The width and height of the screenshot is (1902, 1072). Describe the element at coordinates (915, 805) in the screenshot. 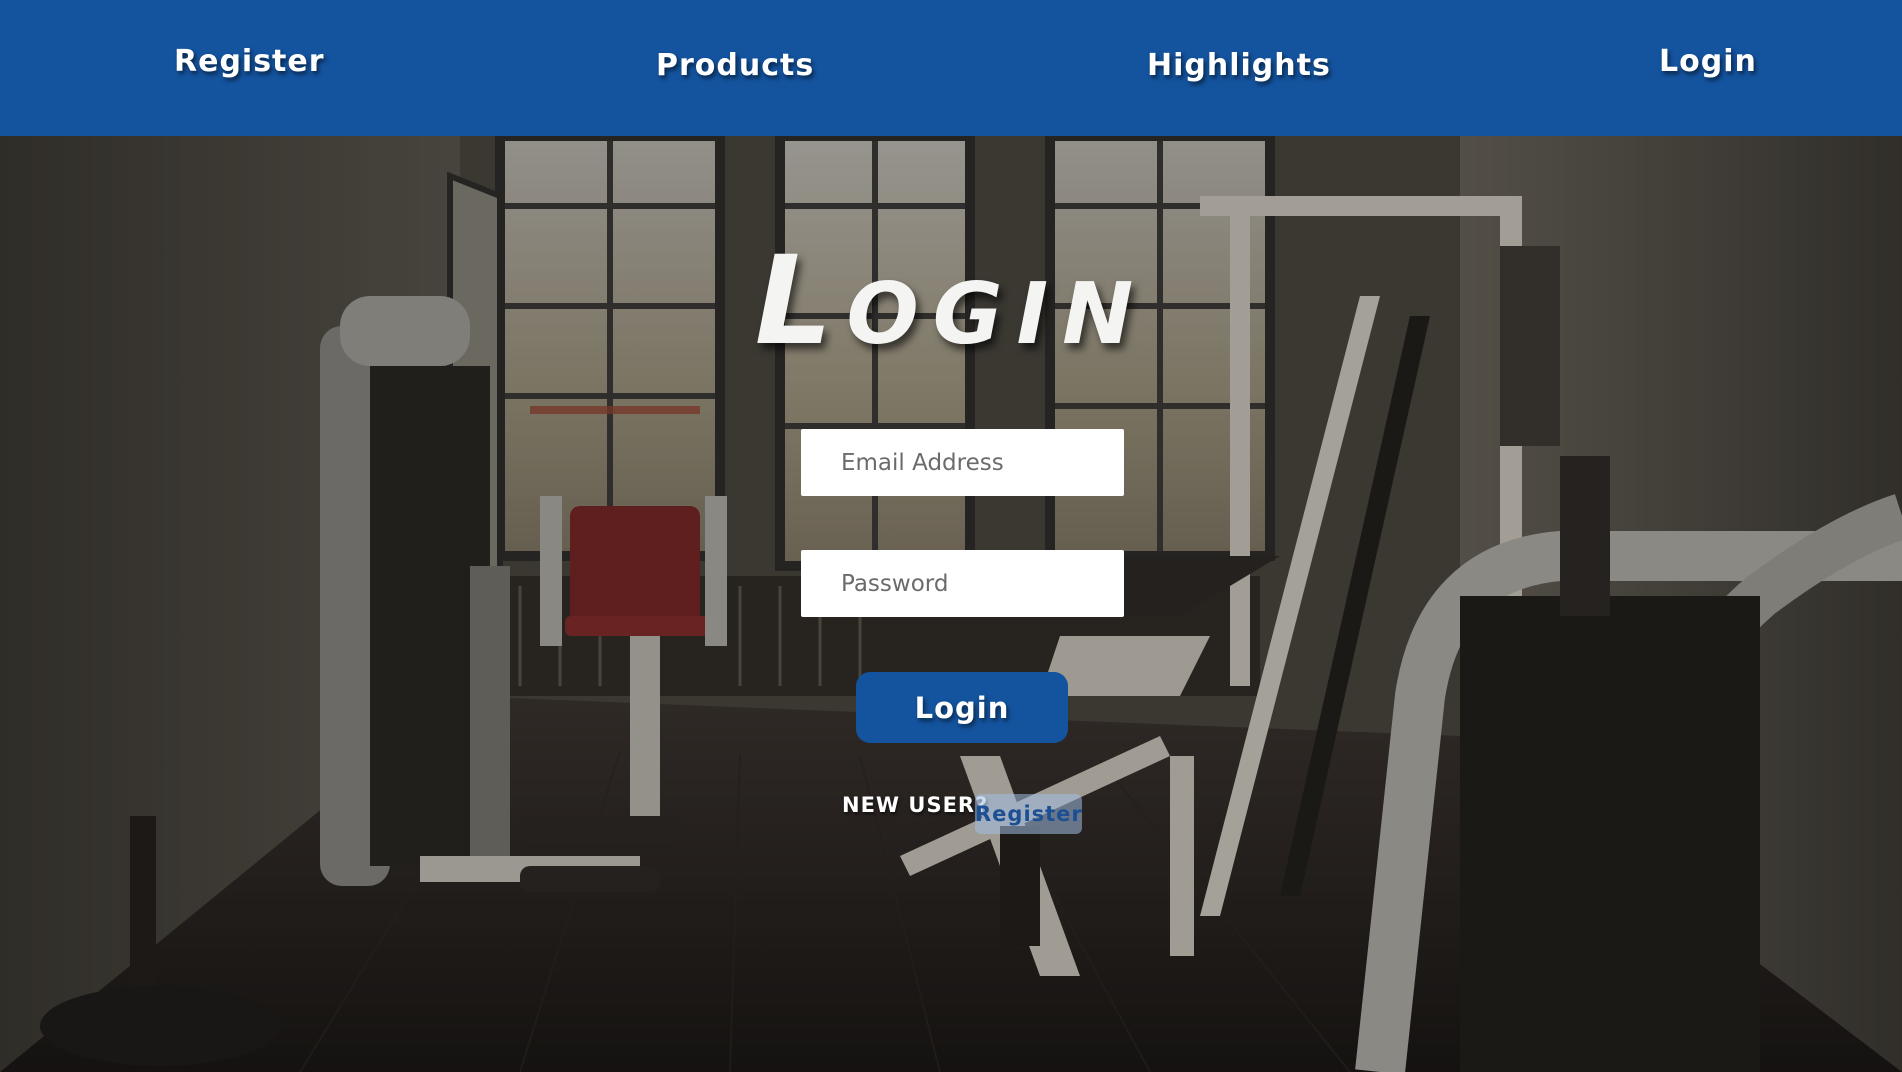

I see `new-user-label: NEW USER?` at that location.